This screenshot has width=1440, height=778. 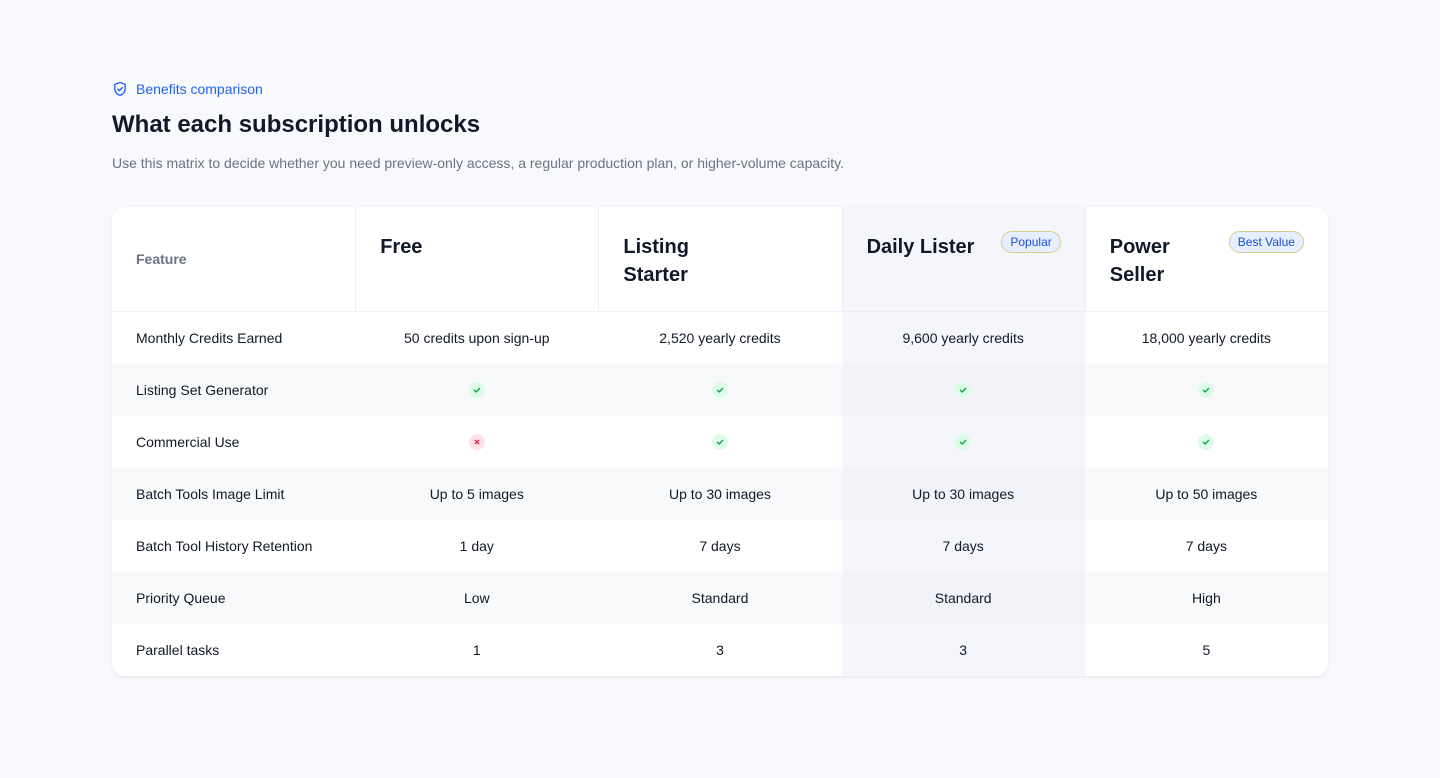 I want to click on feature-column-header: Feature, so click(x=161, y=259).